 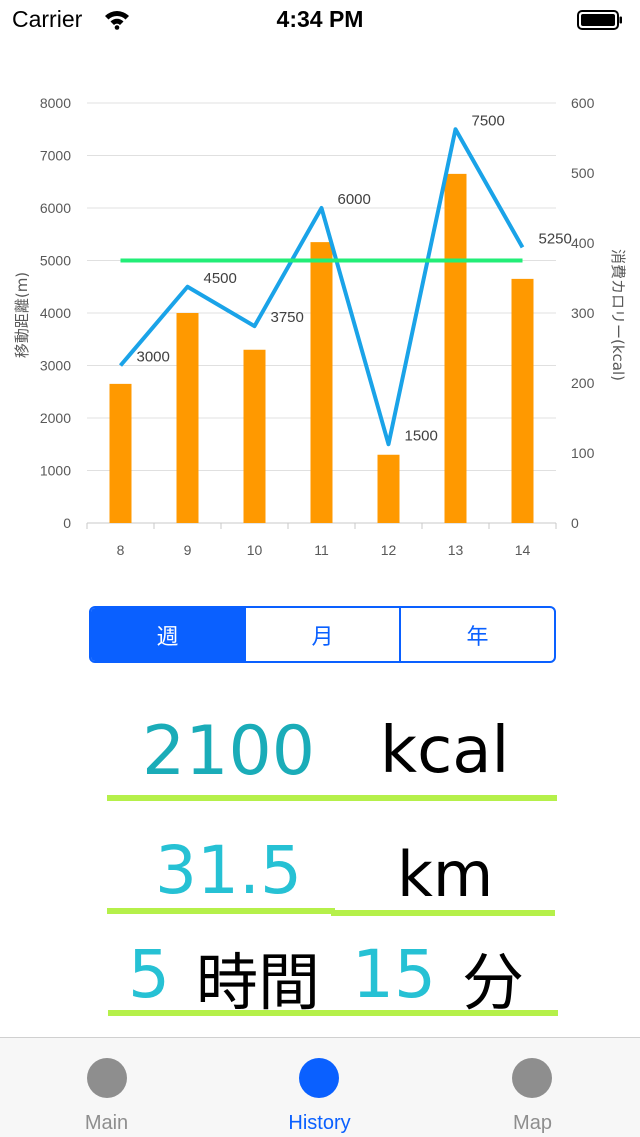 I want to click on time-underline, so click(x=333, y=1013).